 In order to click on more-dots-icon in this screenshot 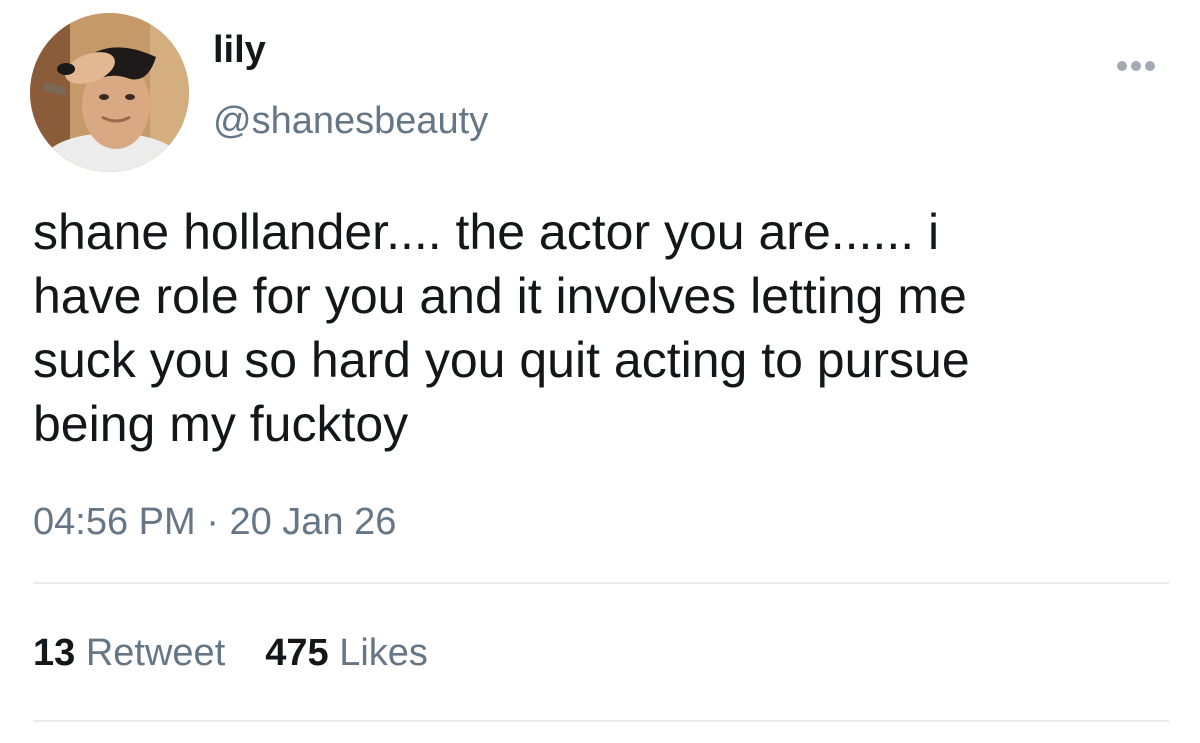, I will do `click(1136, 66)`.